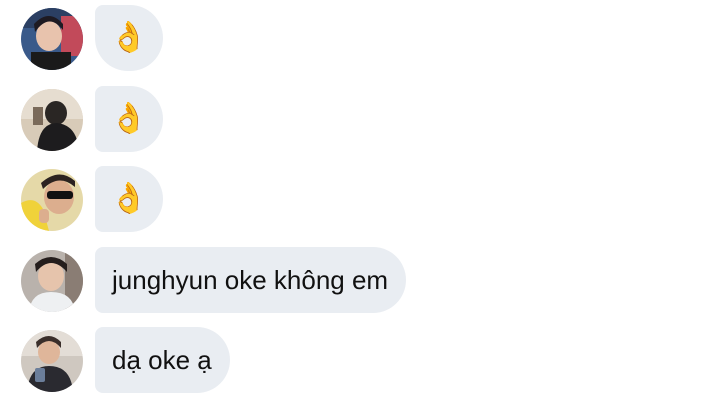  I want to click on message-bubble: junghyun oke không em, so click(251, 280).